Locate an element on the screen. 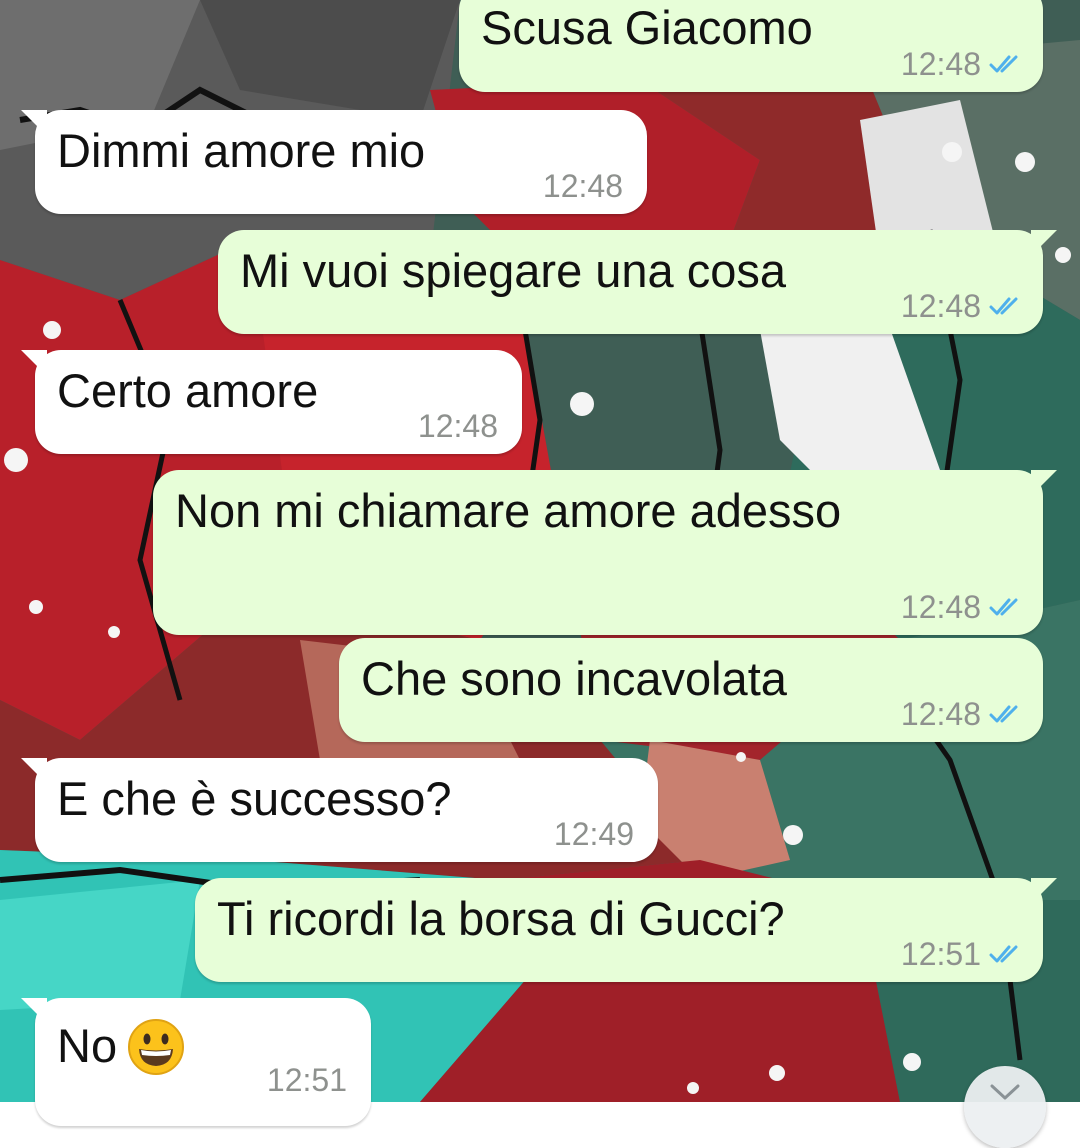 Image resolution: width=1080 pixels, height=1148 pixels. message-bubble-incoming: E che è successo? 12:49 is located at coordinates (339, 810).